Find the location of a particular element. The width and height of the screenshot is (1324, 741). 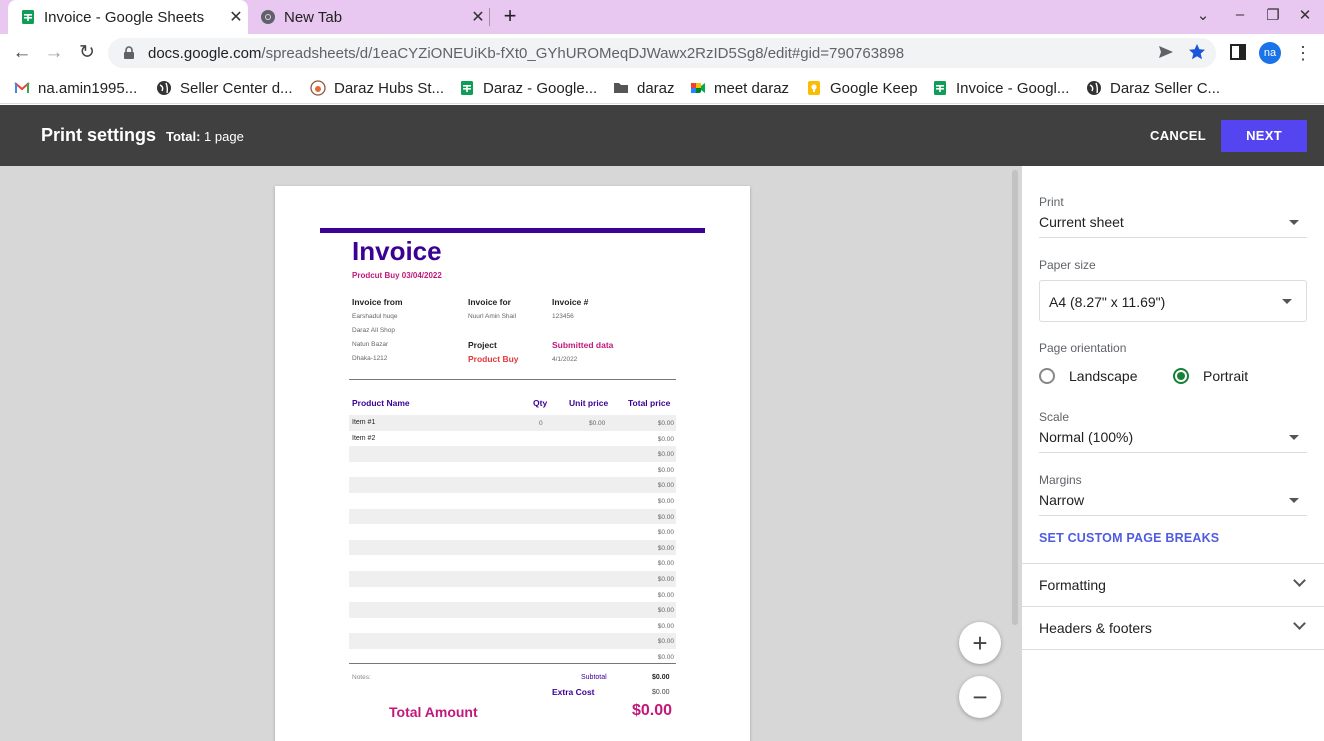

print-select: Current sheet is located at coordinates (1173, 226).